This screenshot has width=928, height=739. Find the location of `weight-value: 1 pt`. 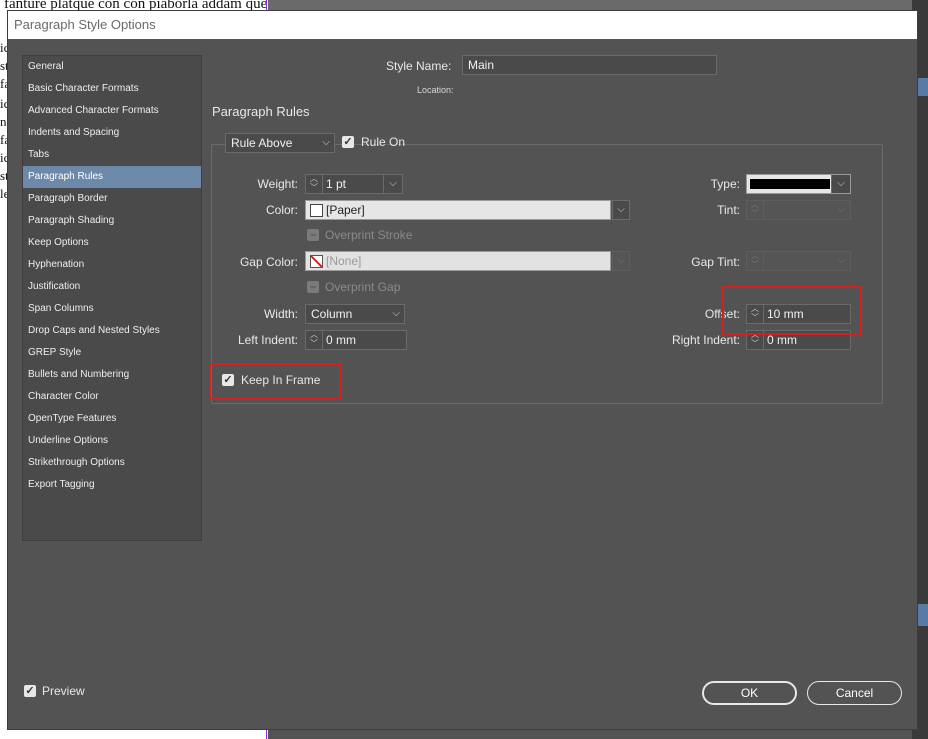

weight-value: 1 pt is located at coordinates (336, 184).